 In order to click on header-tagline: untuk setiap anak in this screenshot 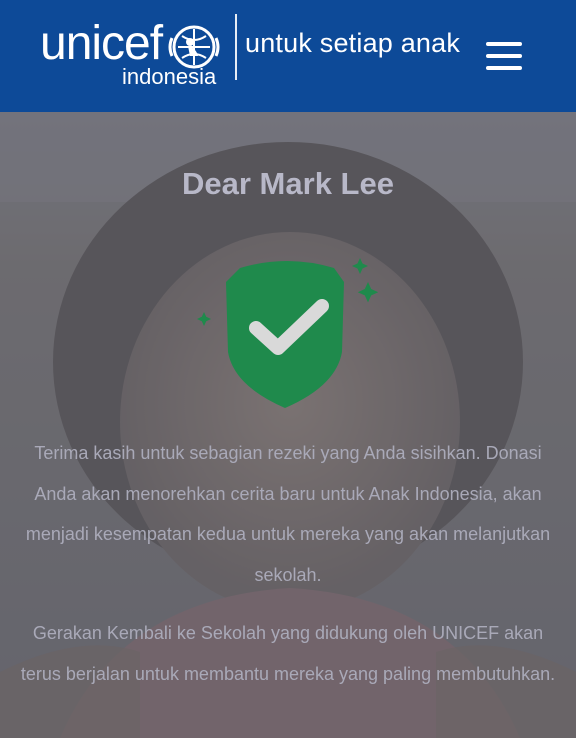, I will do `click(353, 43)`.